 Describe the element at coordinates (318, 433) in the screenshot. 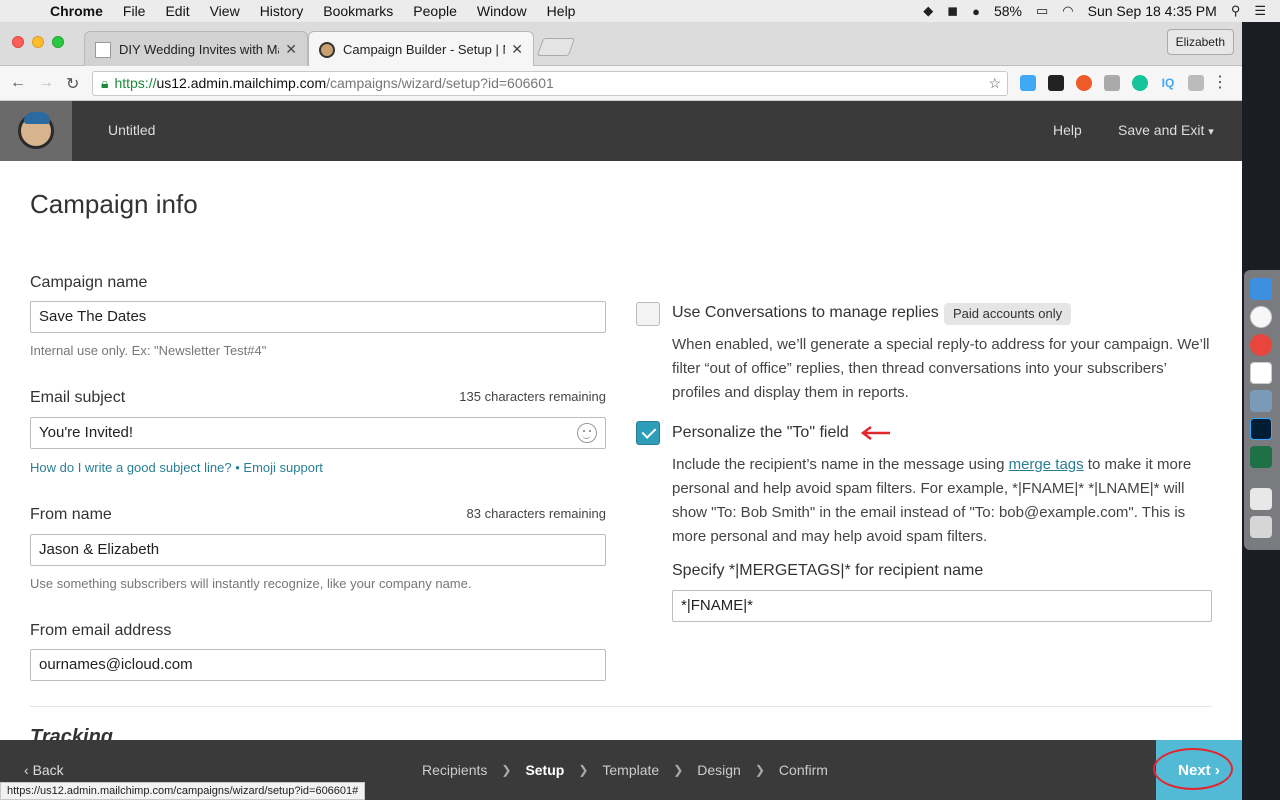

I see `email-subject-input: You're Invited!` at that location.